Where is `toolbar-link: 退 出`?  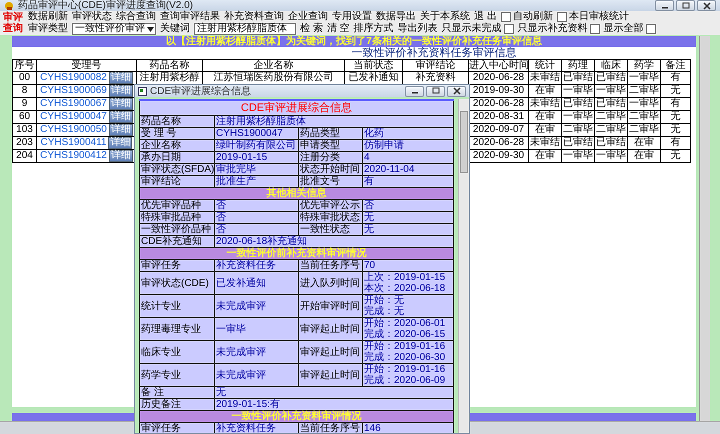 toolbar-link: 退 出 is located at coordinates (485, 17).